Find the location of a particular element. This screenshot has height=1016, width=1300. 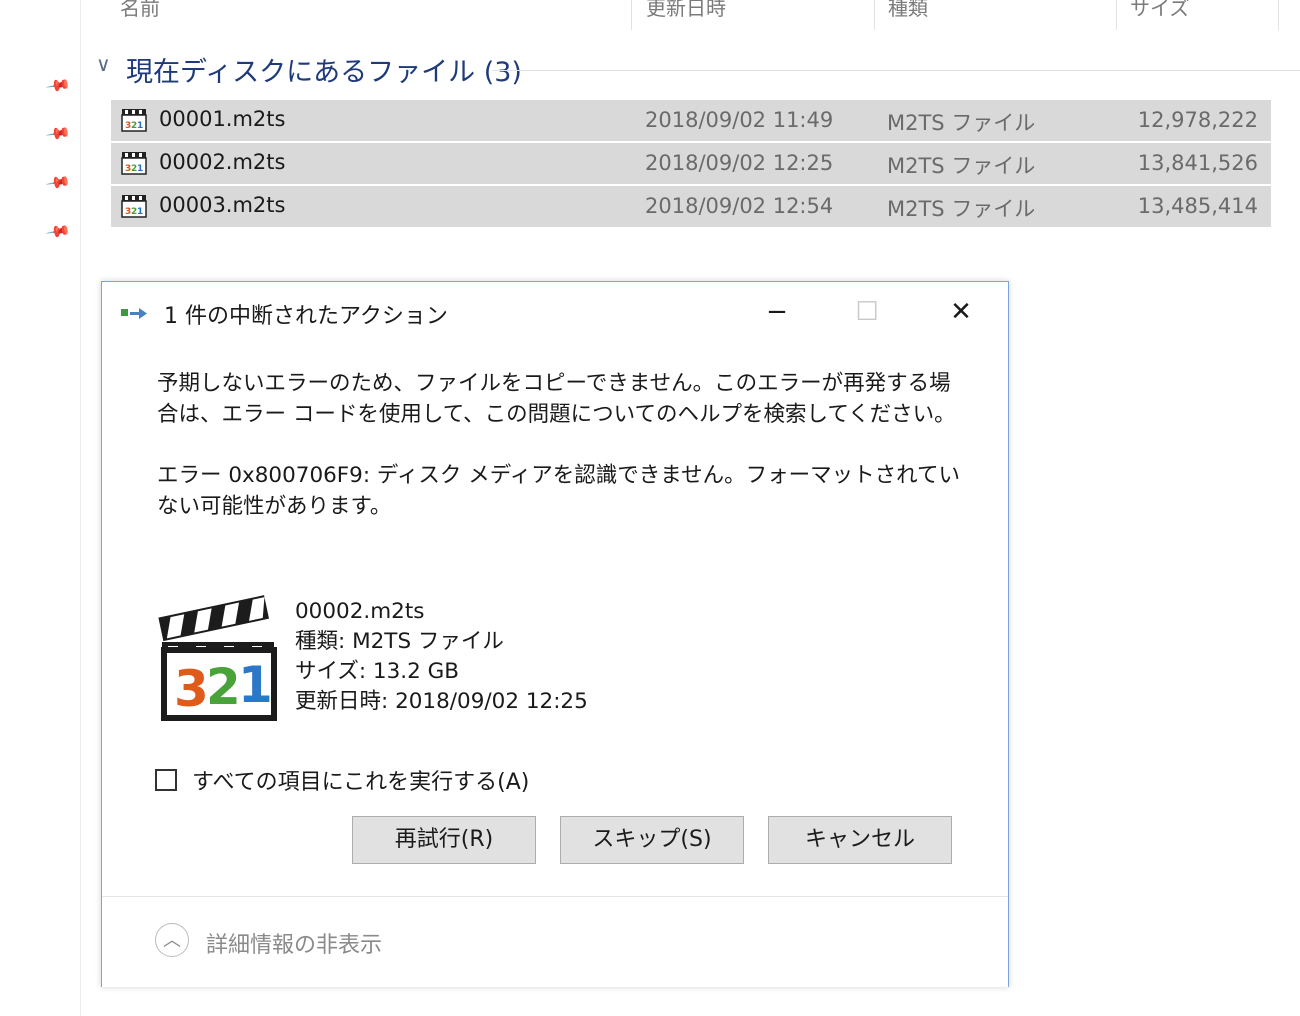

close-button: ✕ is located at coordinates (961, 312).